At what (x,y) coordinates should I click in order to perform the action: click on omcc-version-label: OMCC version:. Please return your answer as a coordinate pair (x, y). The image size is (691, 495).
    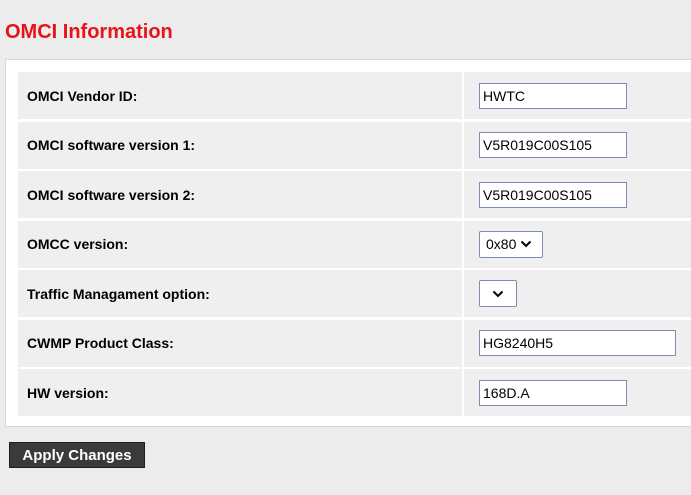
    Looking at the image, I should click on (240, 244).